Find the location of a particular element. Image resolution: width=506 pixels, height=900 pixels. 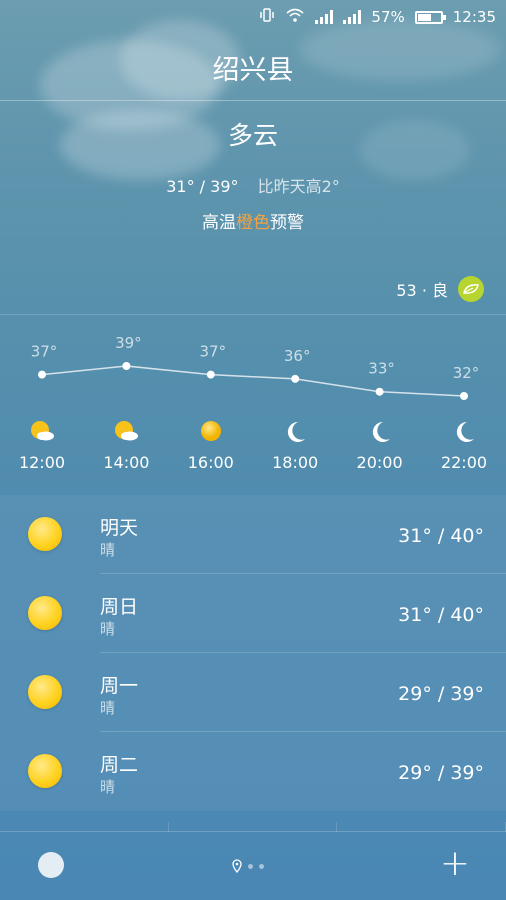

alert-suffix: 预警 is located at coordinates (287, 223).